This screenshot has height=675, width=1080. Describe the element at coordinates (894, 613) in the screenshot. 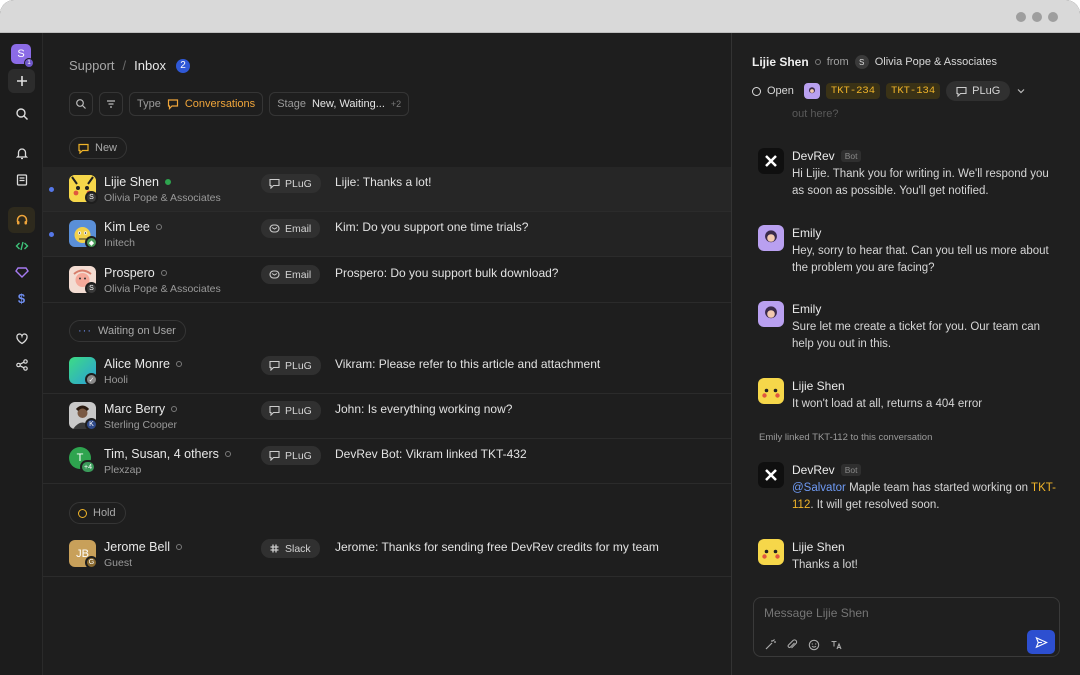

I see `message-input` at that location.